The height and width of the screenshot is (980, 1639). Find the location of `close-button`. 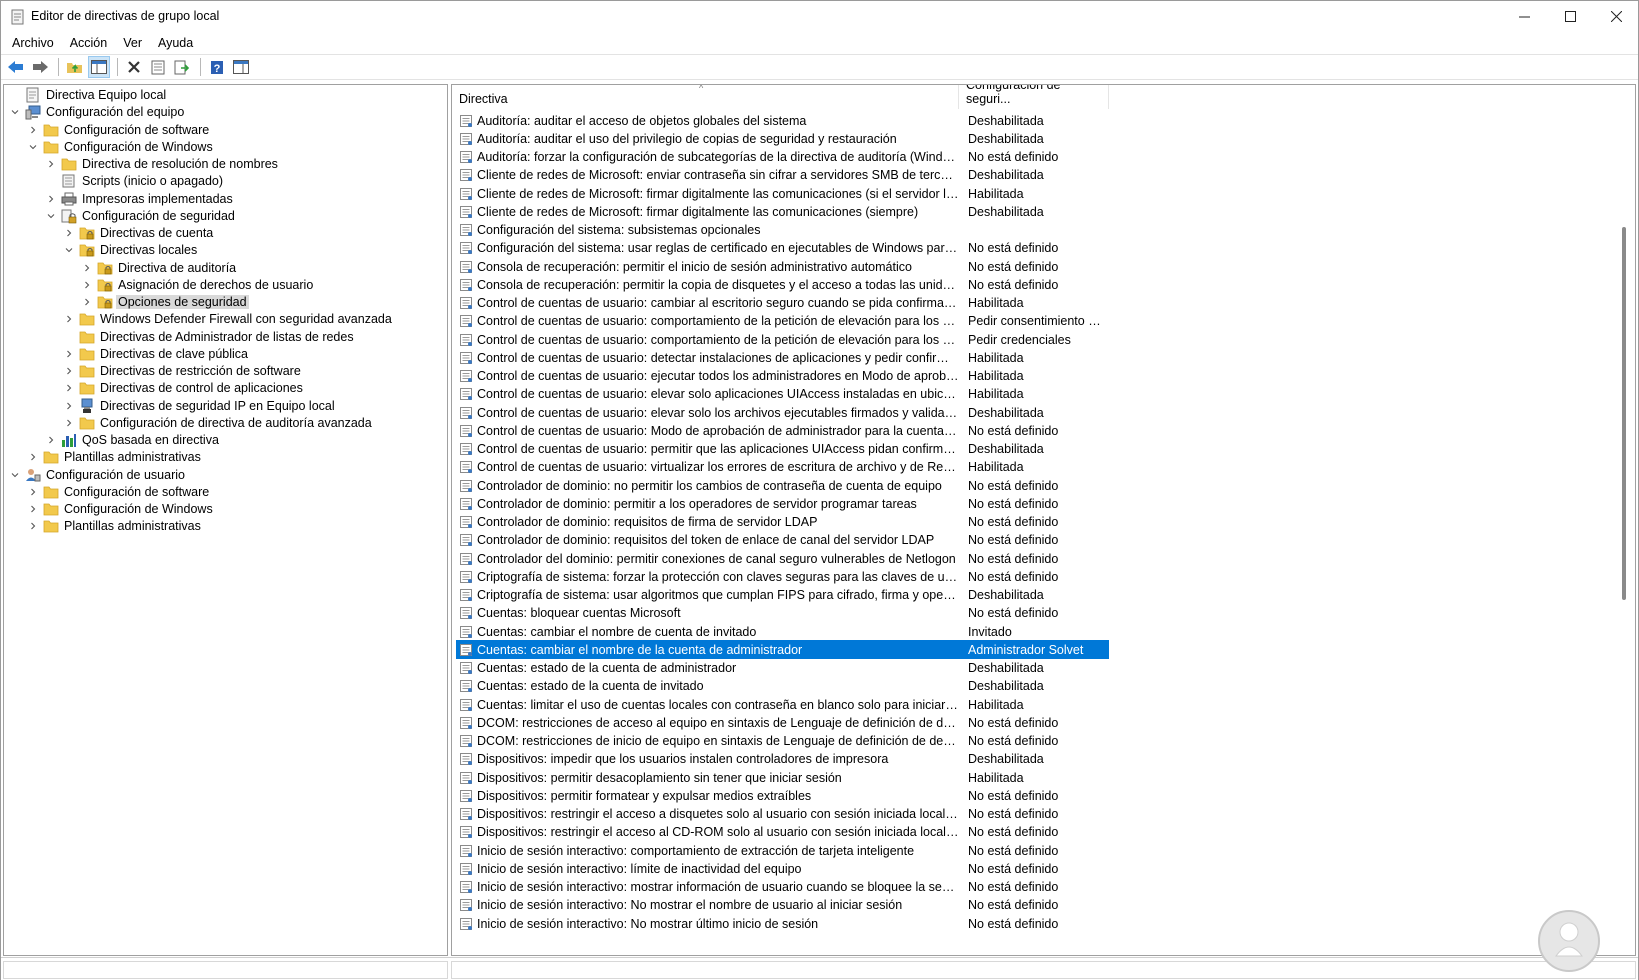

close-button is located at coordinates (1616, 16).